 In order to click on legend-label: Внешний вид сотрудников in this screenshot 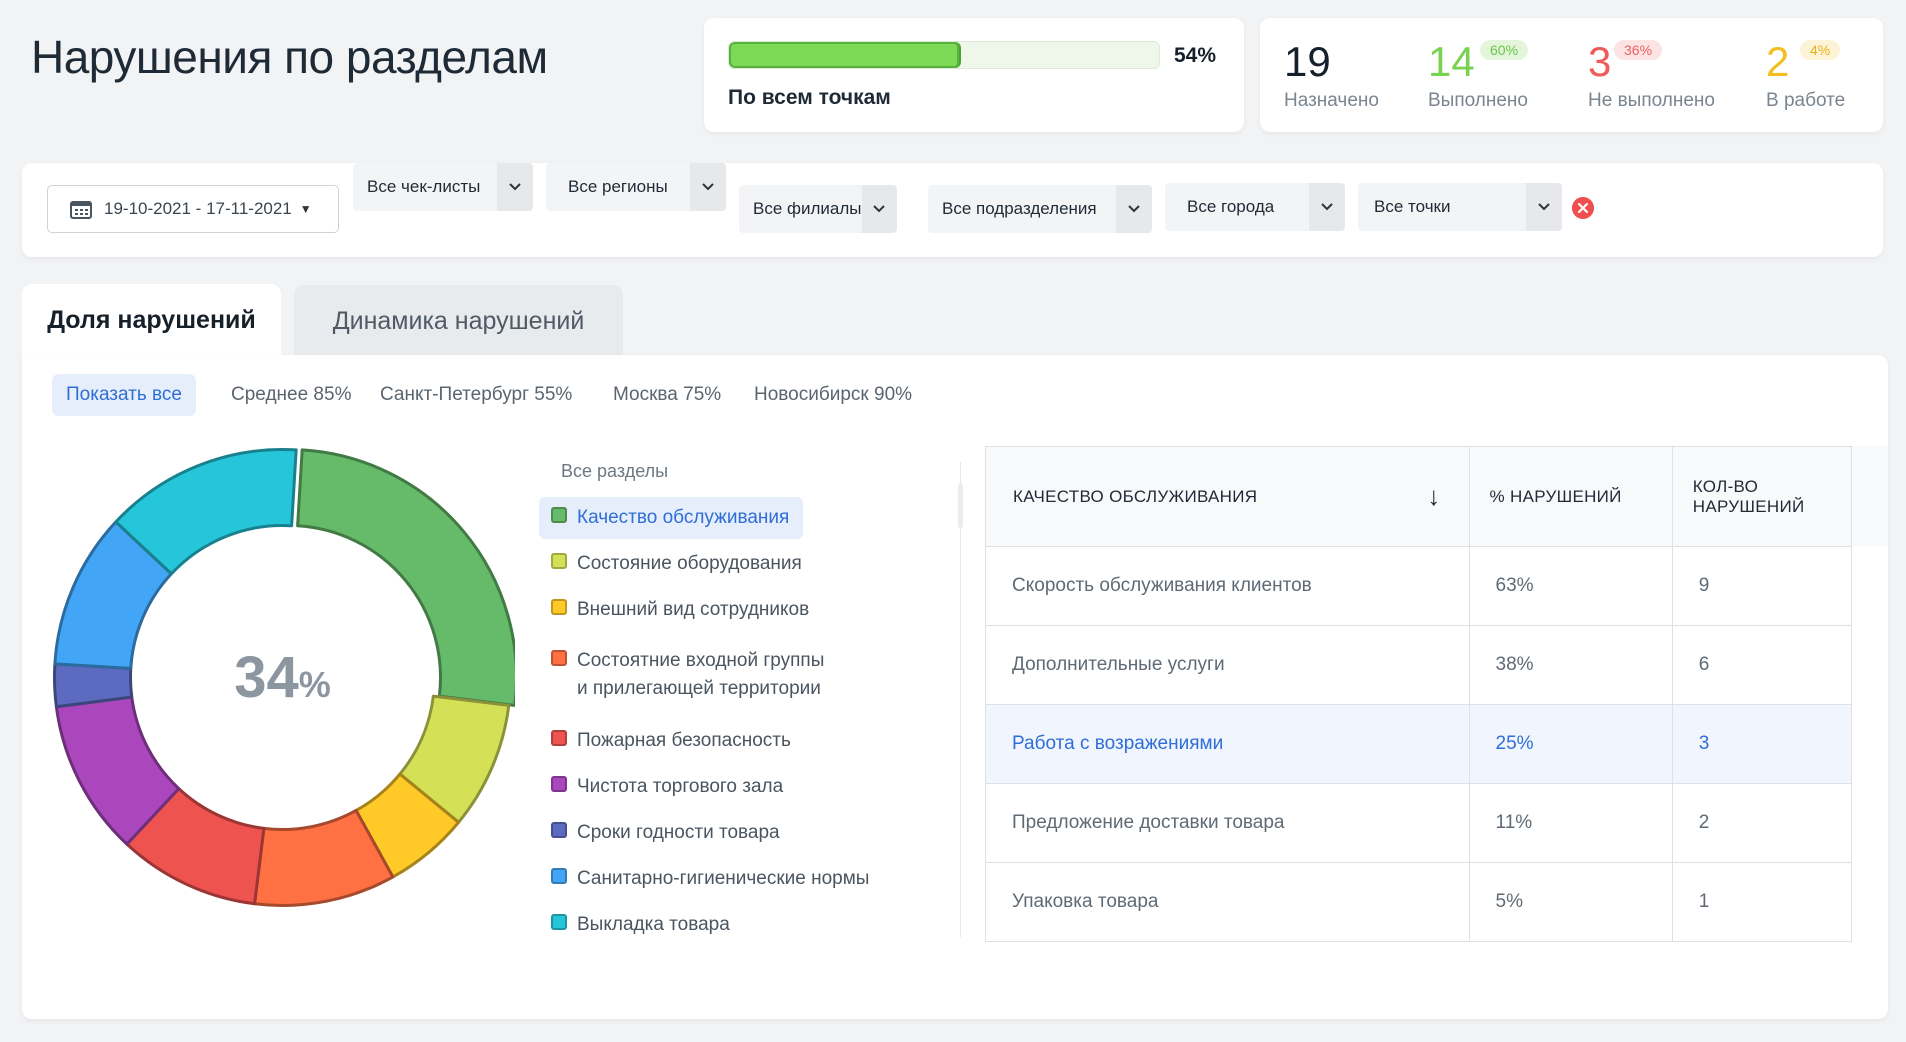, I will do `click(693, 609)`.